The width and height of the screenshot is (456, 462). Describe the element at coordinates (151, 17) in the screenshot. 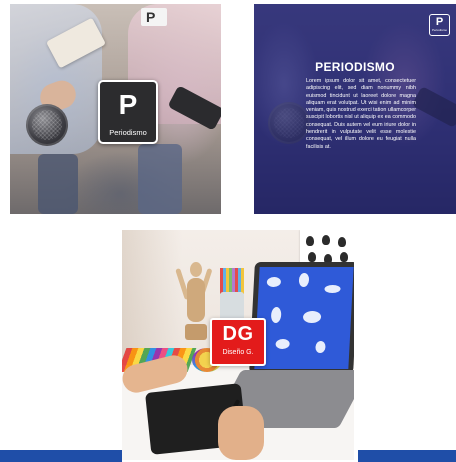

I see `press-id-glyph: P` at that location.